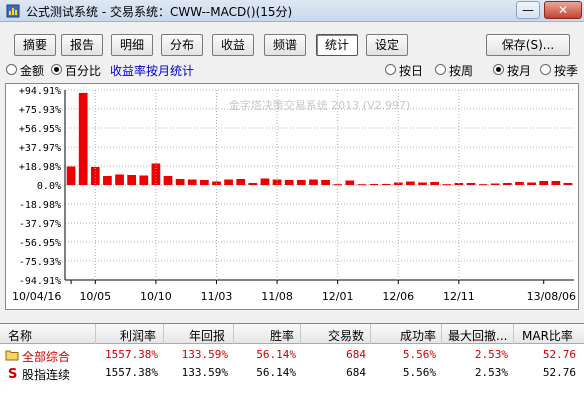 This screenshot has height=419, width=584. What do you see at coordinates (11, 69) in the screenshot?
I see `amount-radio` at bounding box center [11, 69].